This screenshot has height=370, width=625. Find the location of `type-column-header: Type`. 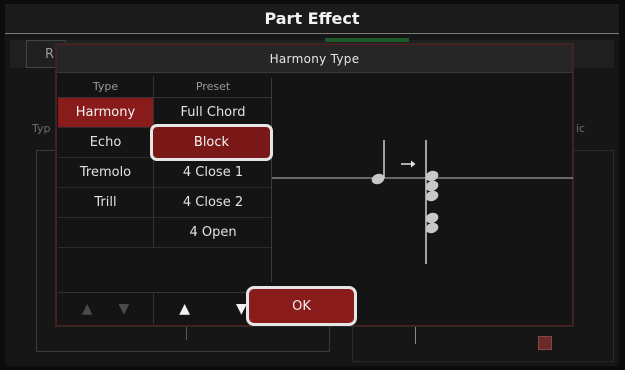

type-column-header: Type is located at coordinates (106, 87).